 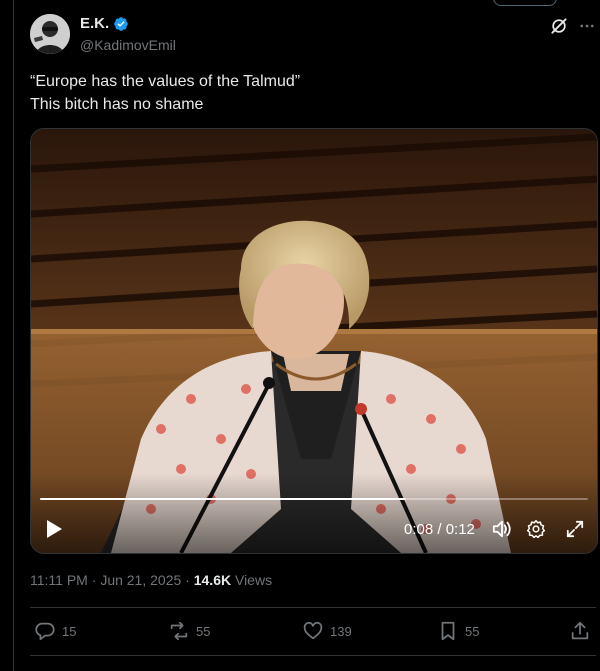 What do you see at coordinates (341, 631) in the screenshot?
I see `like-count: 139` at bounding box center [341, 631].